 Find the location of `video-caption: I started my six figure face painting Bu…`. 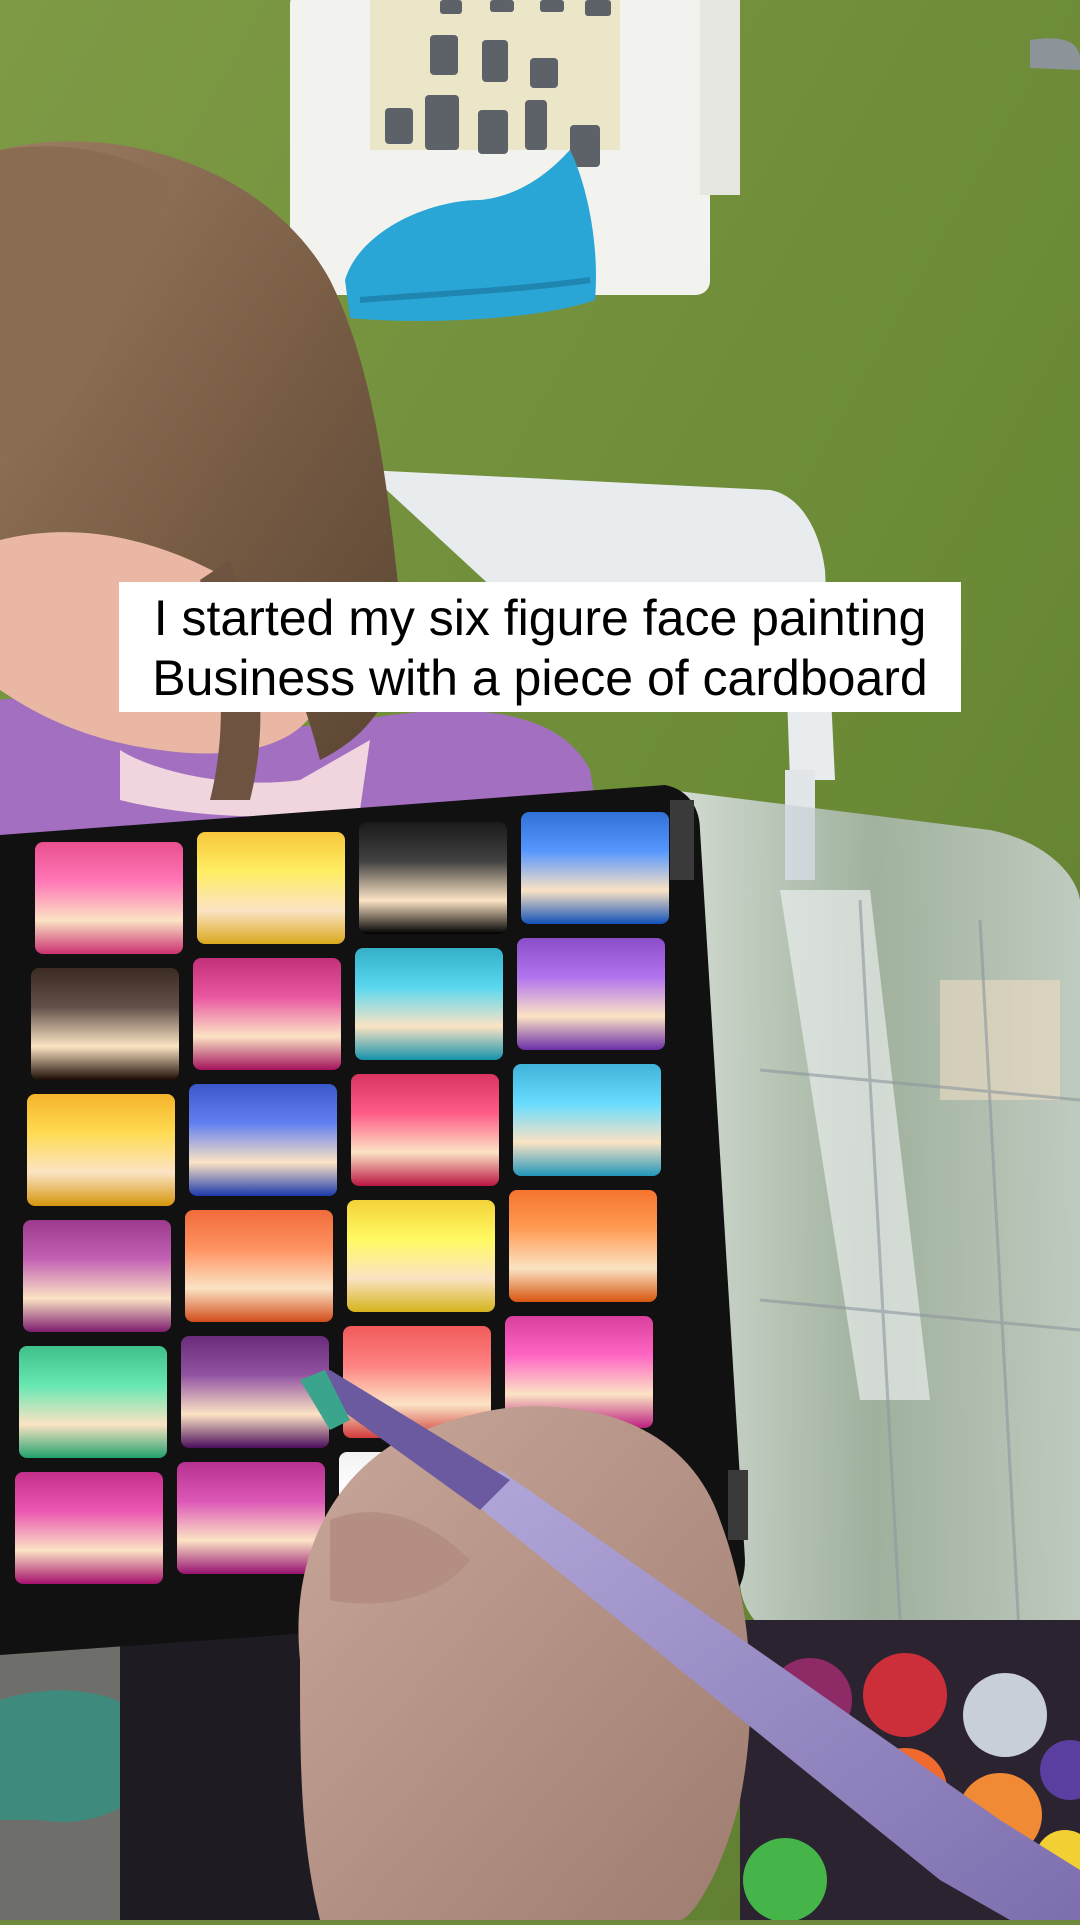

video-caption: I started my six figure face painting Bu… is located at coordinates (540, 647).